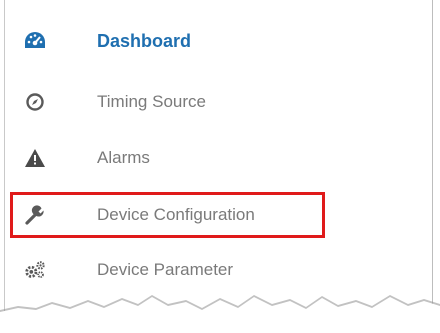 Image resolution: width=440 pixels, height=333 pixels. What do you see at coordinates (35, 158) in the screenshot?
I see `warning-triangle-icon` at bounding box center [35, 158].